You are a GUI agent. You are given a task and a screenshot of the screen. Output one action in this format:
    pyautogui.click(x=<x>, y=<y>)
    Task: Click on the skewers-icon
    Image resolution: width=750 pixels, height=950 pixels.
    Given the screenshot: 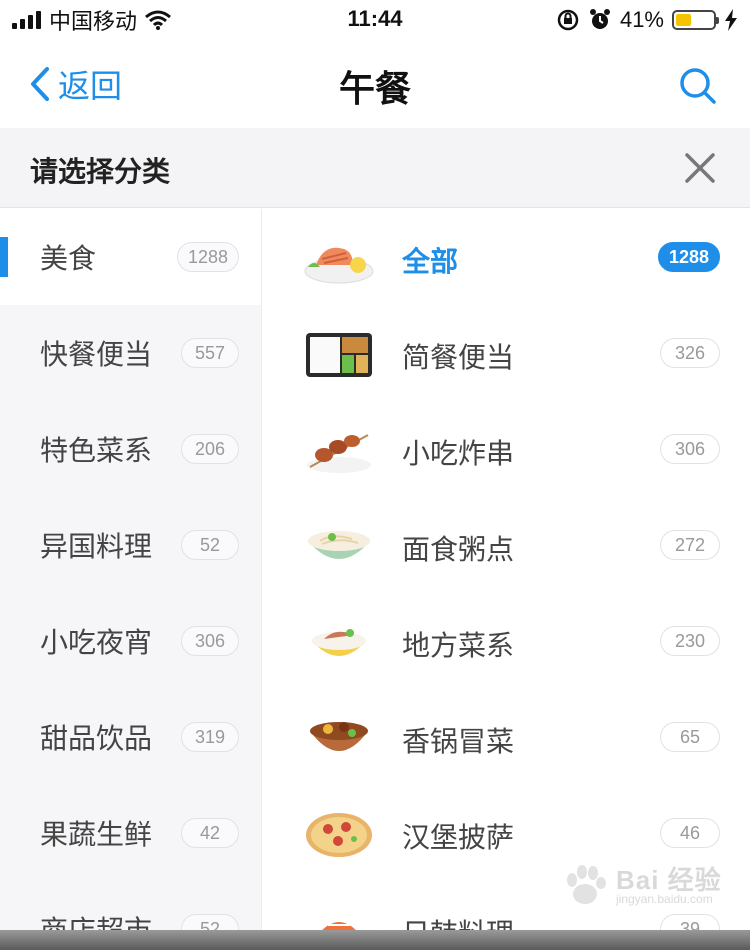 What is the action you would take?
    pyautogui.click(x=339, y=453)
    